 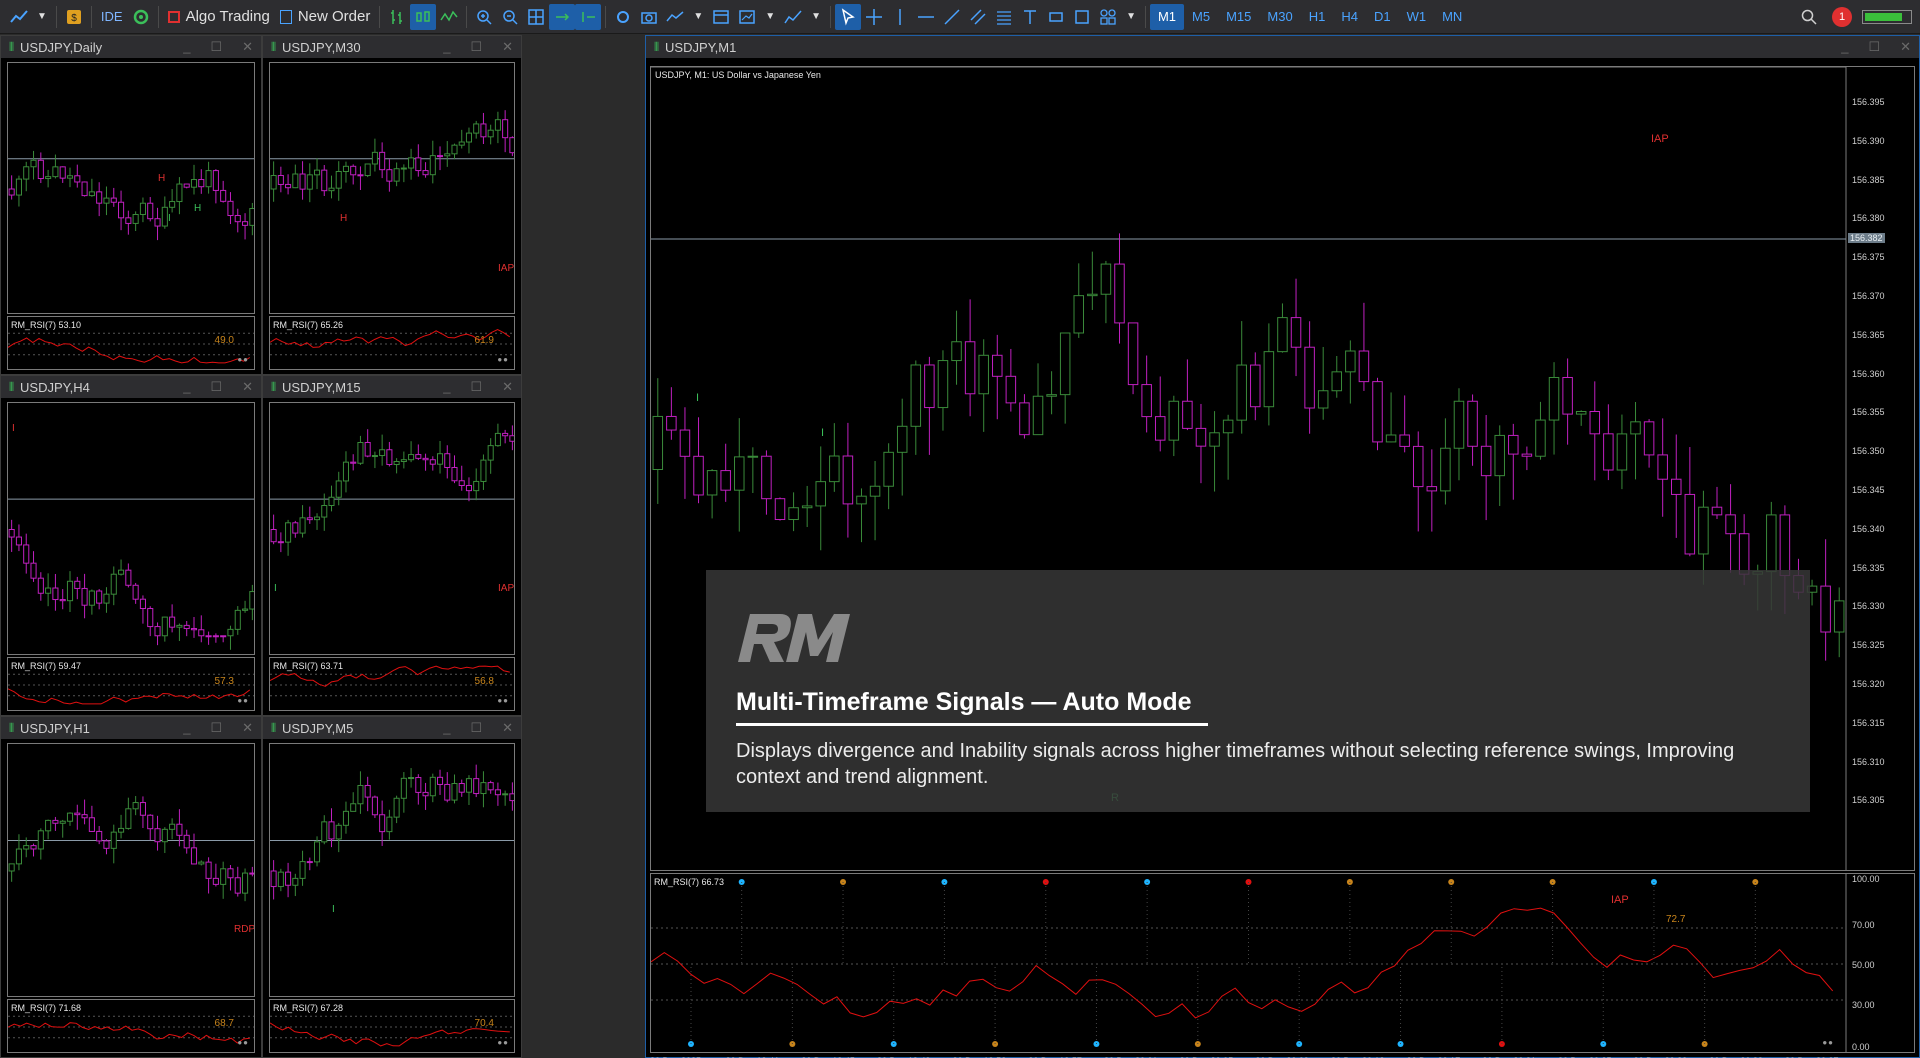 What do you see at coordinates (141, 17) in the screenshot?
I see `settings-gear-icon` at bounding box center [141, 17].